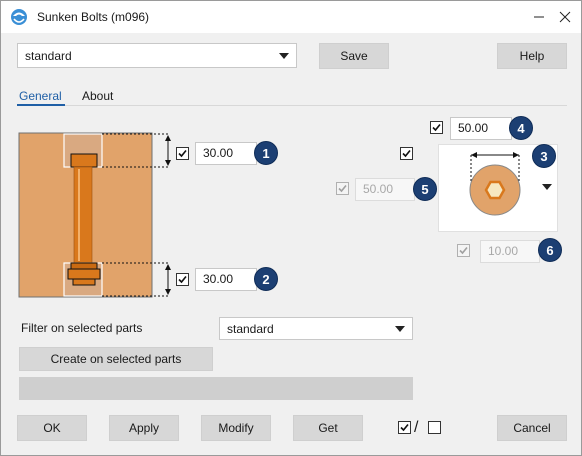 This screenshot has height=456, width=582. Describe the element at coordinates (41, 105) in the screenshot. I see `tab-active-indicator` at that location.